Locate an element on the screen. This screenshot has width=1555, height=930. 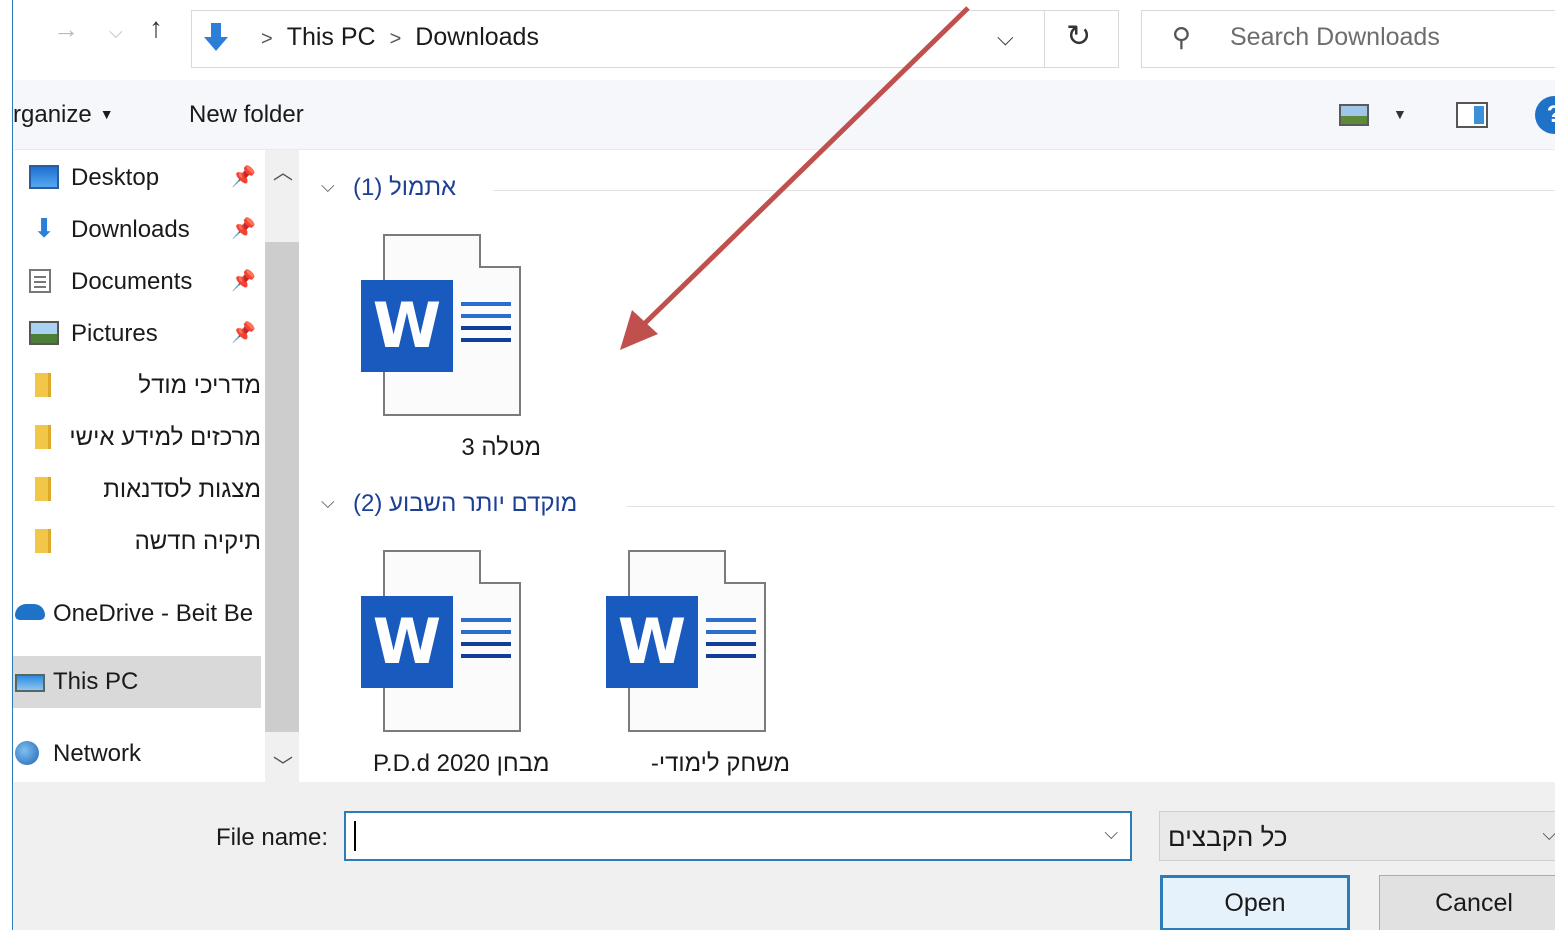
back-arrow-icon: → is located at coordinates (66, 29).